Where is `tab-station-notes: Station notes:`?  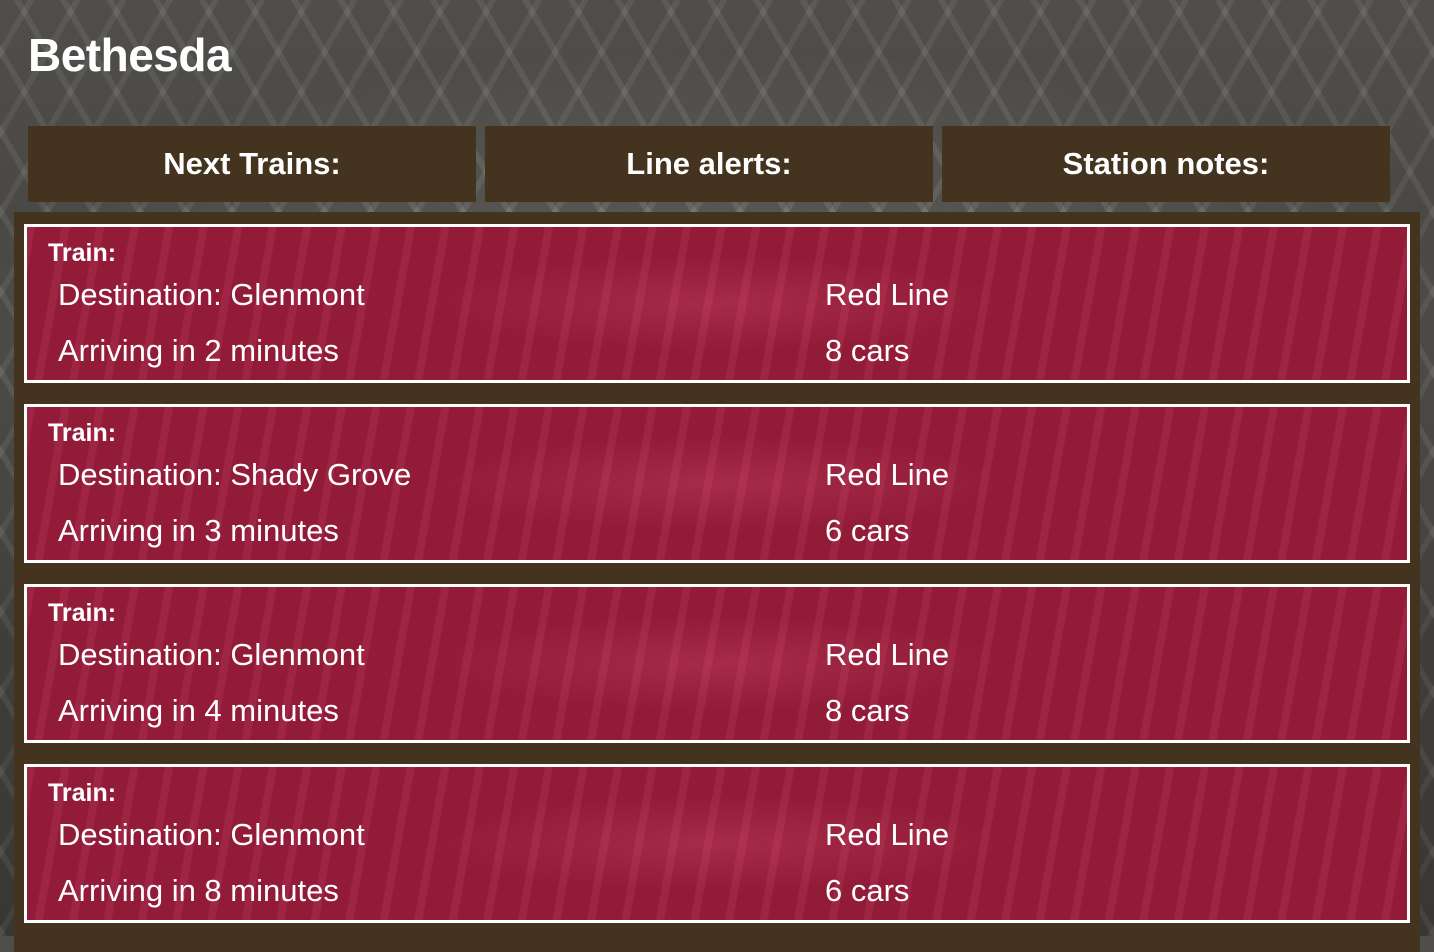
tab-station-notes: Station notes: is located at coordinates (1166, 164).